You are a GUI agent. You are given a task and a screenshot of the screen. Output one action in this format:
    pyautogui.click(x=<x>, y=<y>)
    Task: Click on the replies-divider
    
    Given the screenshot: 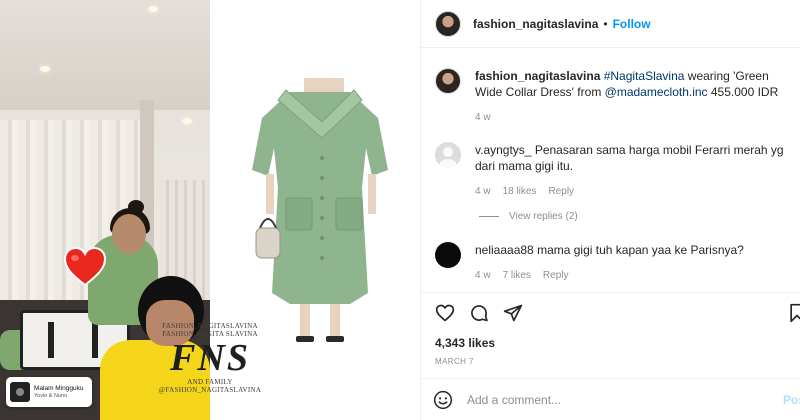 What is the action you would take?
    pyautogui.click(x=489, y=216)
    